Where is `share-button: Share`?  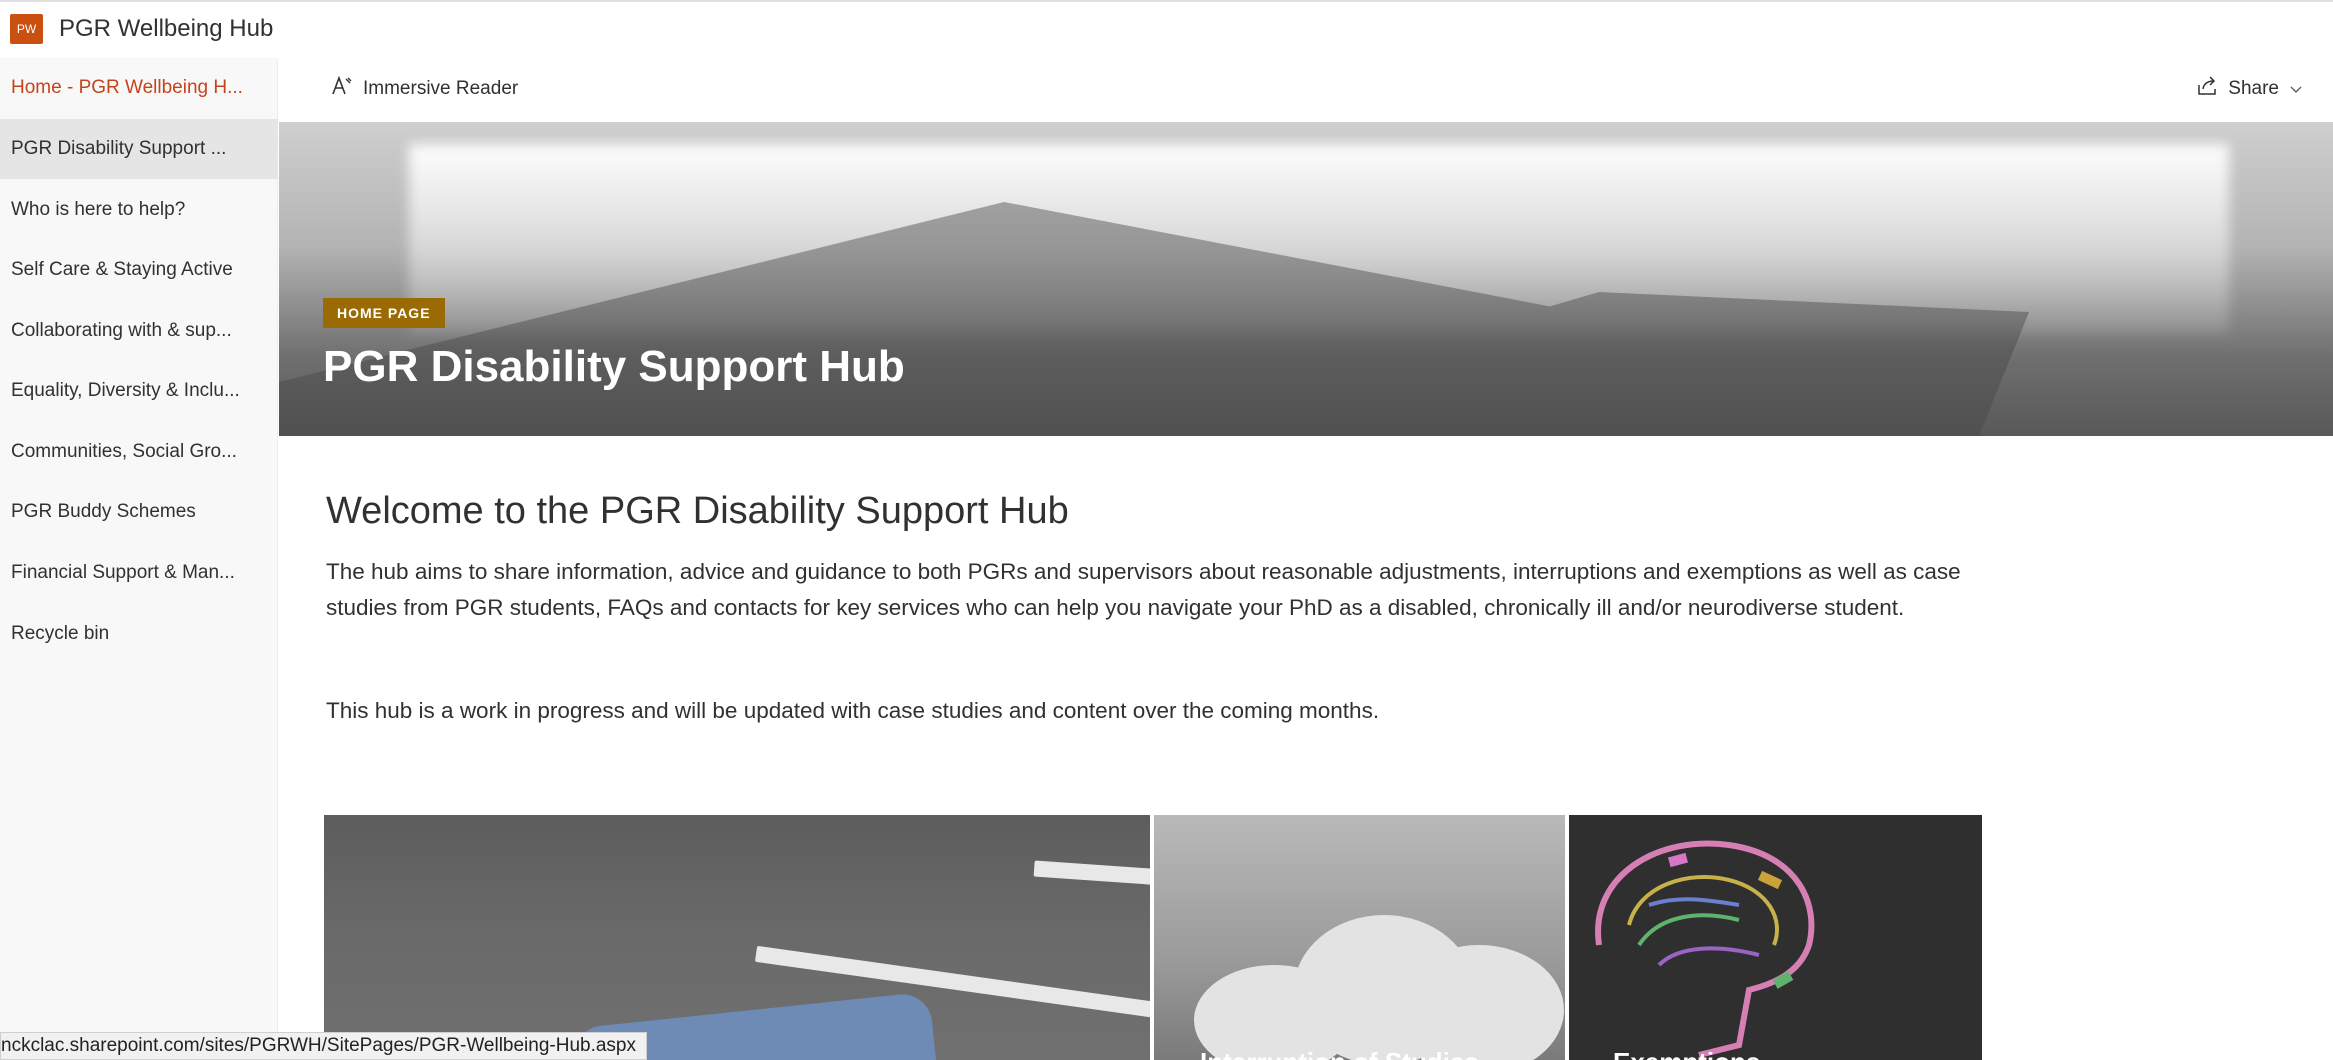
share-button: Share is located at coordinates (2249, 89).